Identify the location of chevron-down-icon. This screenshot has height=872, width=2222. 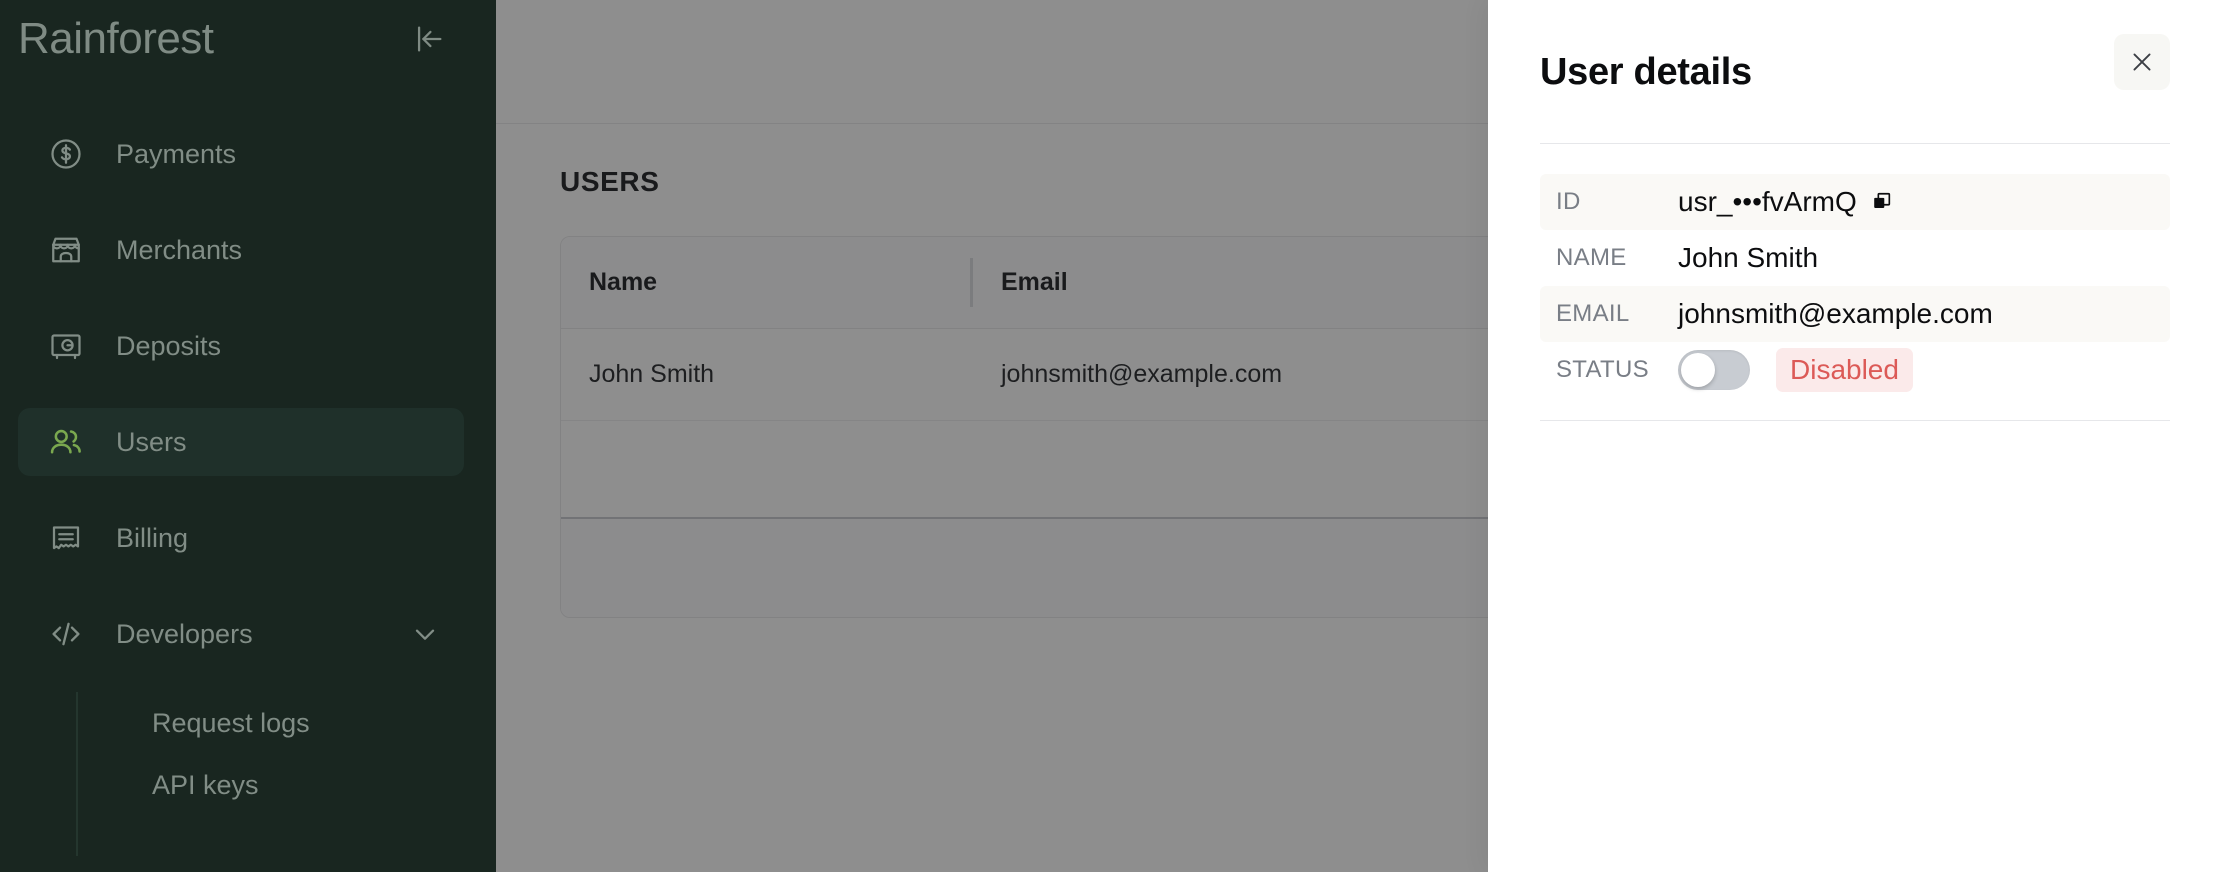
(425, 634).